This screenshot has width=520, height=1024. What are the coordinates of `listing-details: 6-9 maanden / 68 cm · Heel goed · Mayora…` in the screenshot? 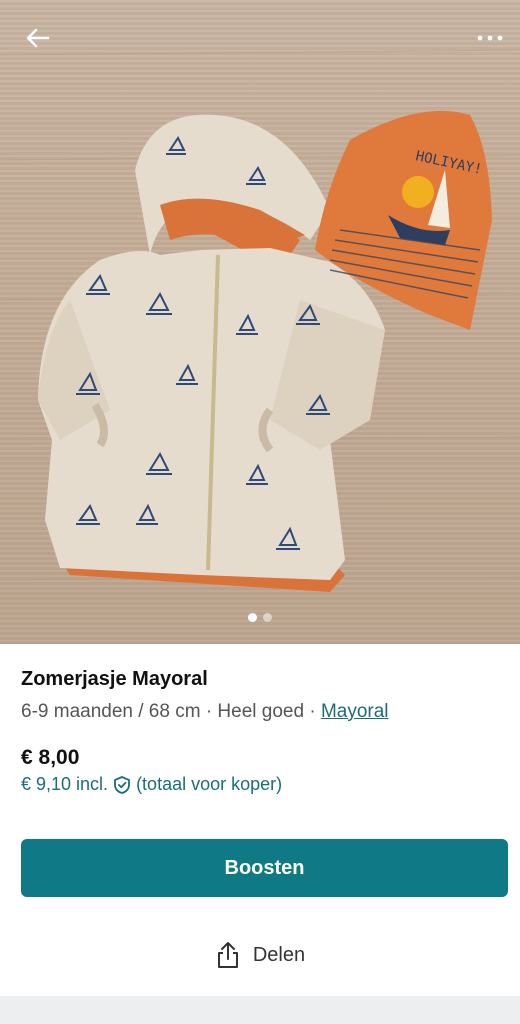 It's located at (260, 712).